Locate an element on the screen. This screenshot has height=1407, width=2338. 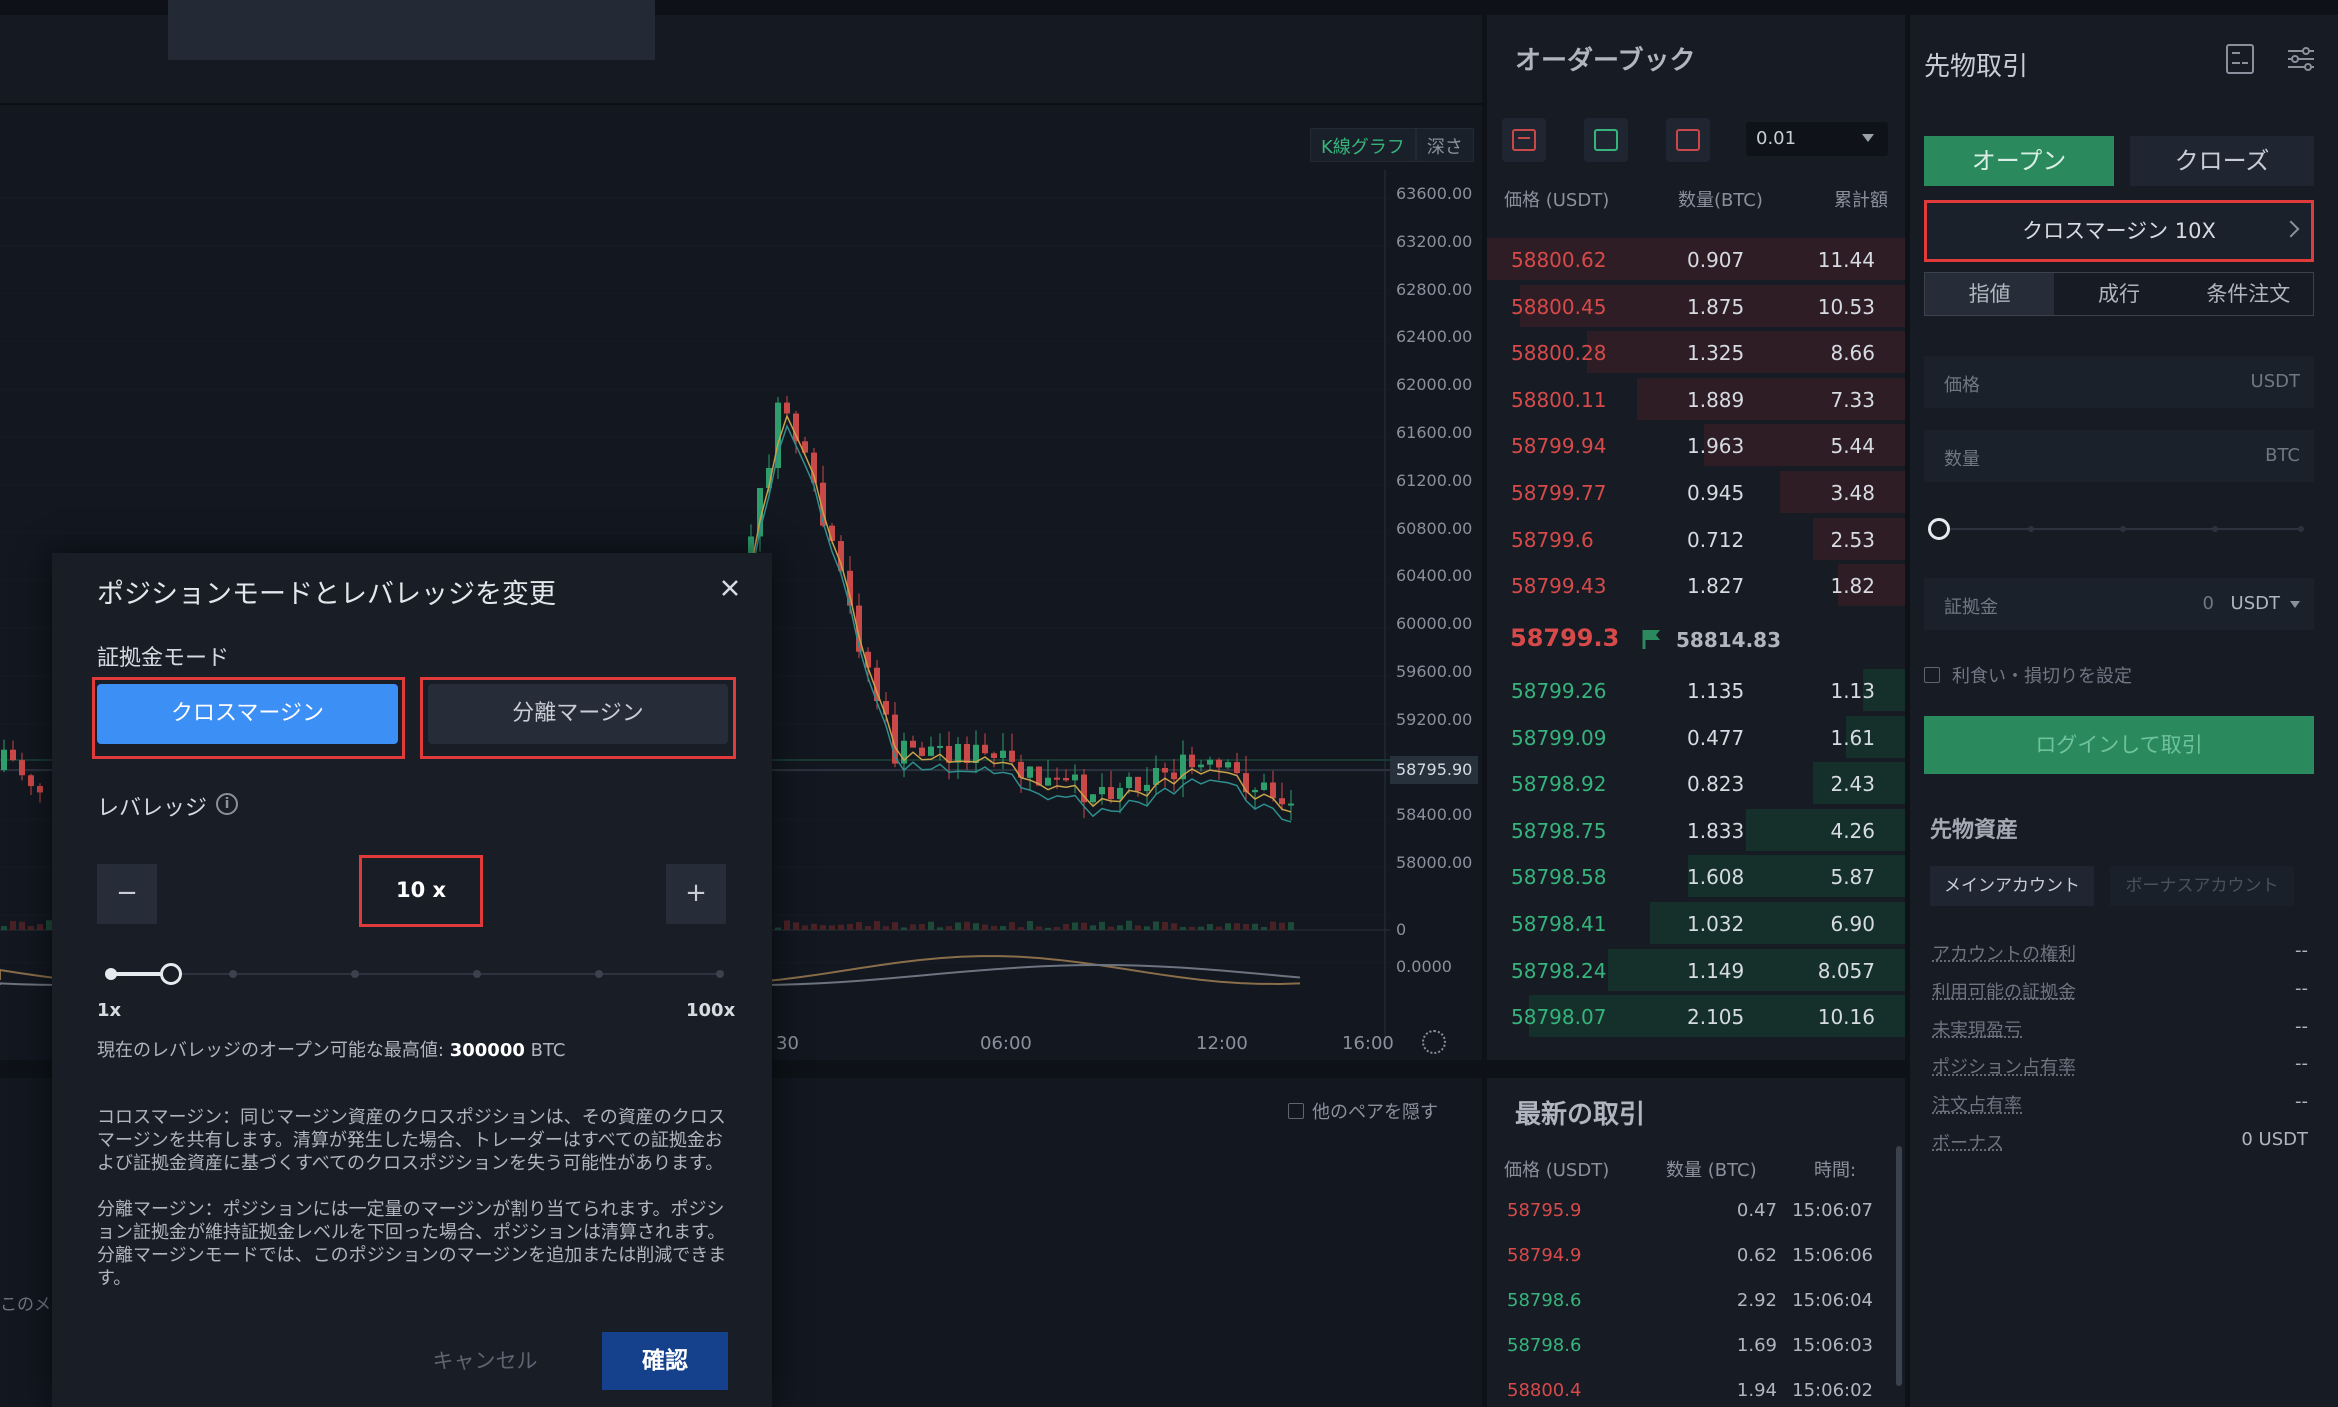
asset-row: ボーナス 0 USDT is located at coordinates (2120, 1142).